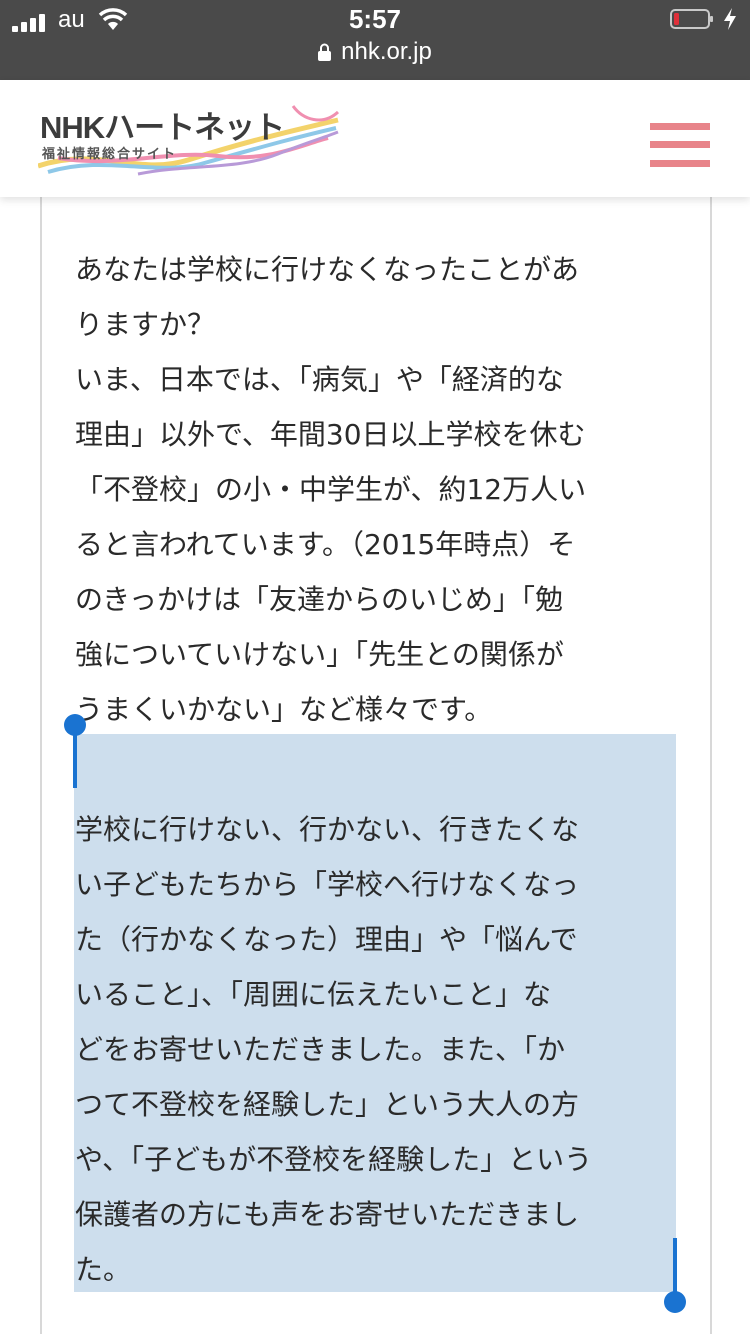 This screenshot has height=1334, width=750. What do you see at coordinates (386, 51) in the screenshot?
I see `url-text: nhk.or.jp` at bounding box center [386, 51].